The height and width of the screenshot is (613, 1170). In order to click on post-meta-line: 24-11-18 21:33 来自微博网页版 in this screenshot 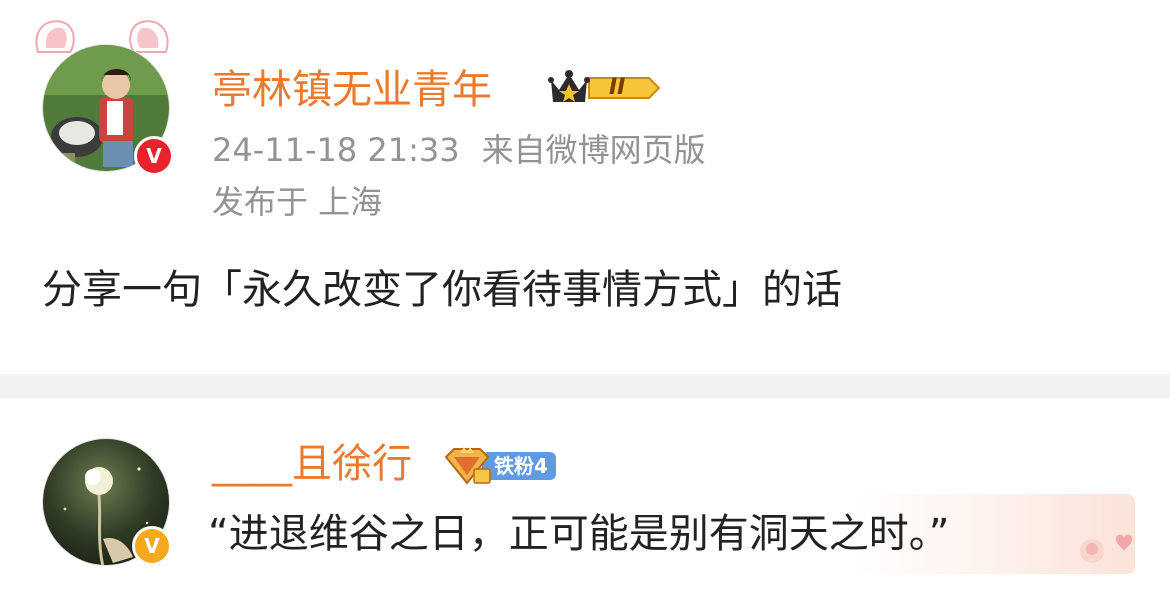, I will do `click(459, 150)`.